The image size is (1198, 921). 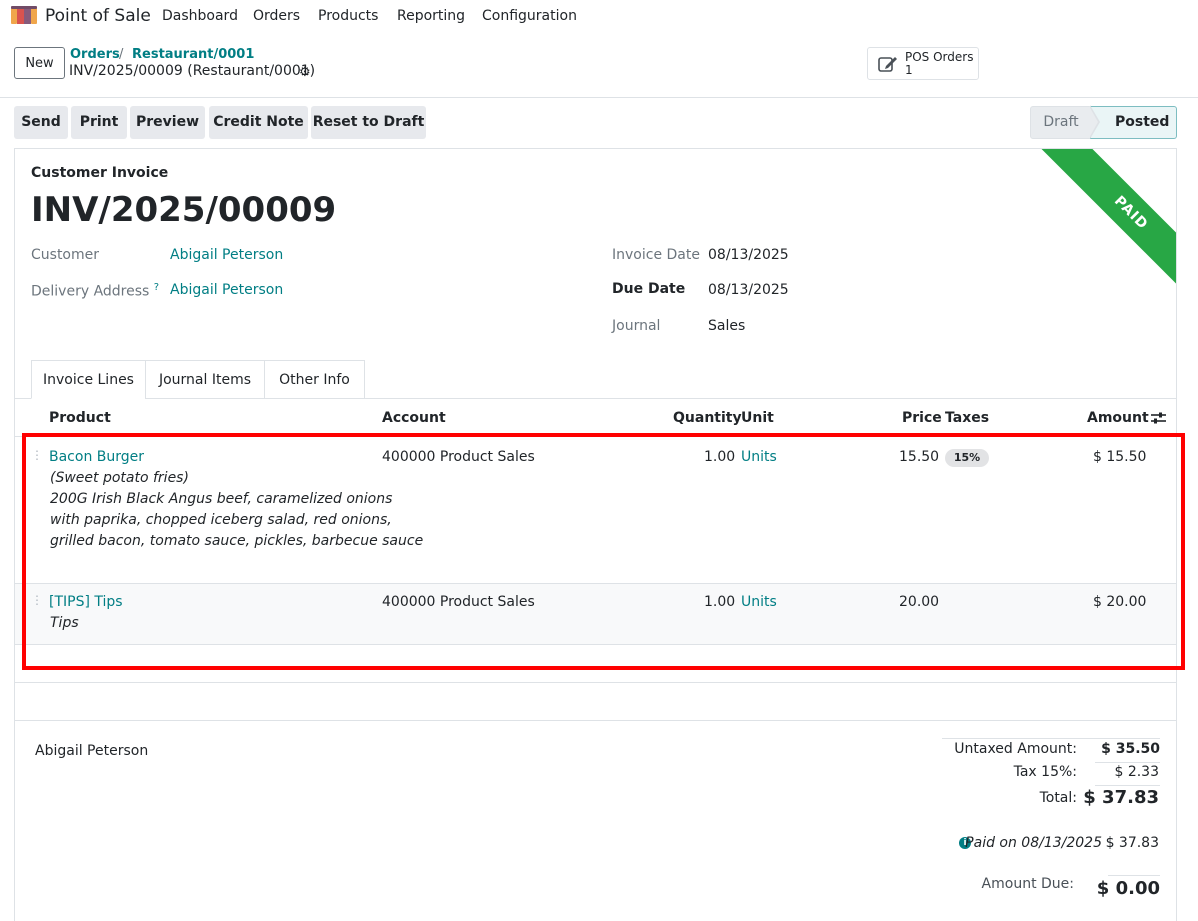 What do you see at coordinates (1132, 843) in the screenshot?
I see `paid-on-value: $ 37.83` at bounding box center [1132, 843].